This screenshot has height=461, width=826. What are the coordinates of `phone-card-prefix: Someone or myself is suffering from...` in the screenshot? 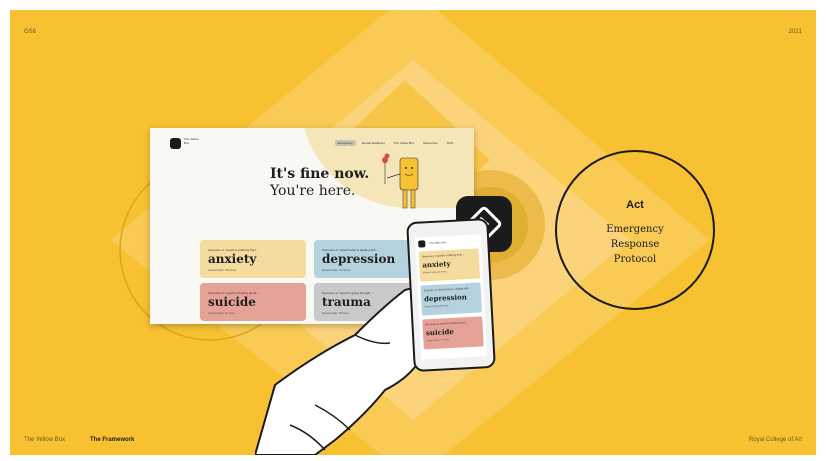 It's located at (443, 256).